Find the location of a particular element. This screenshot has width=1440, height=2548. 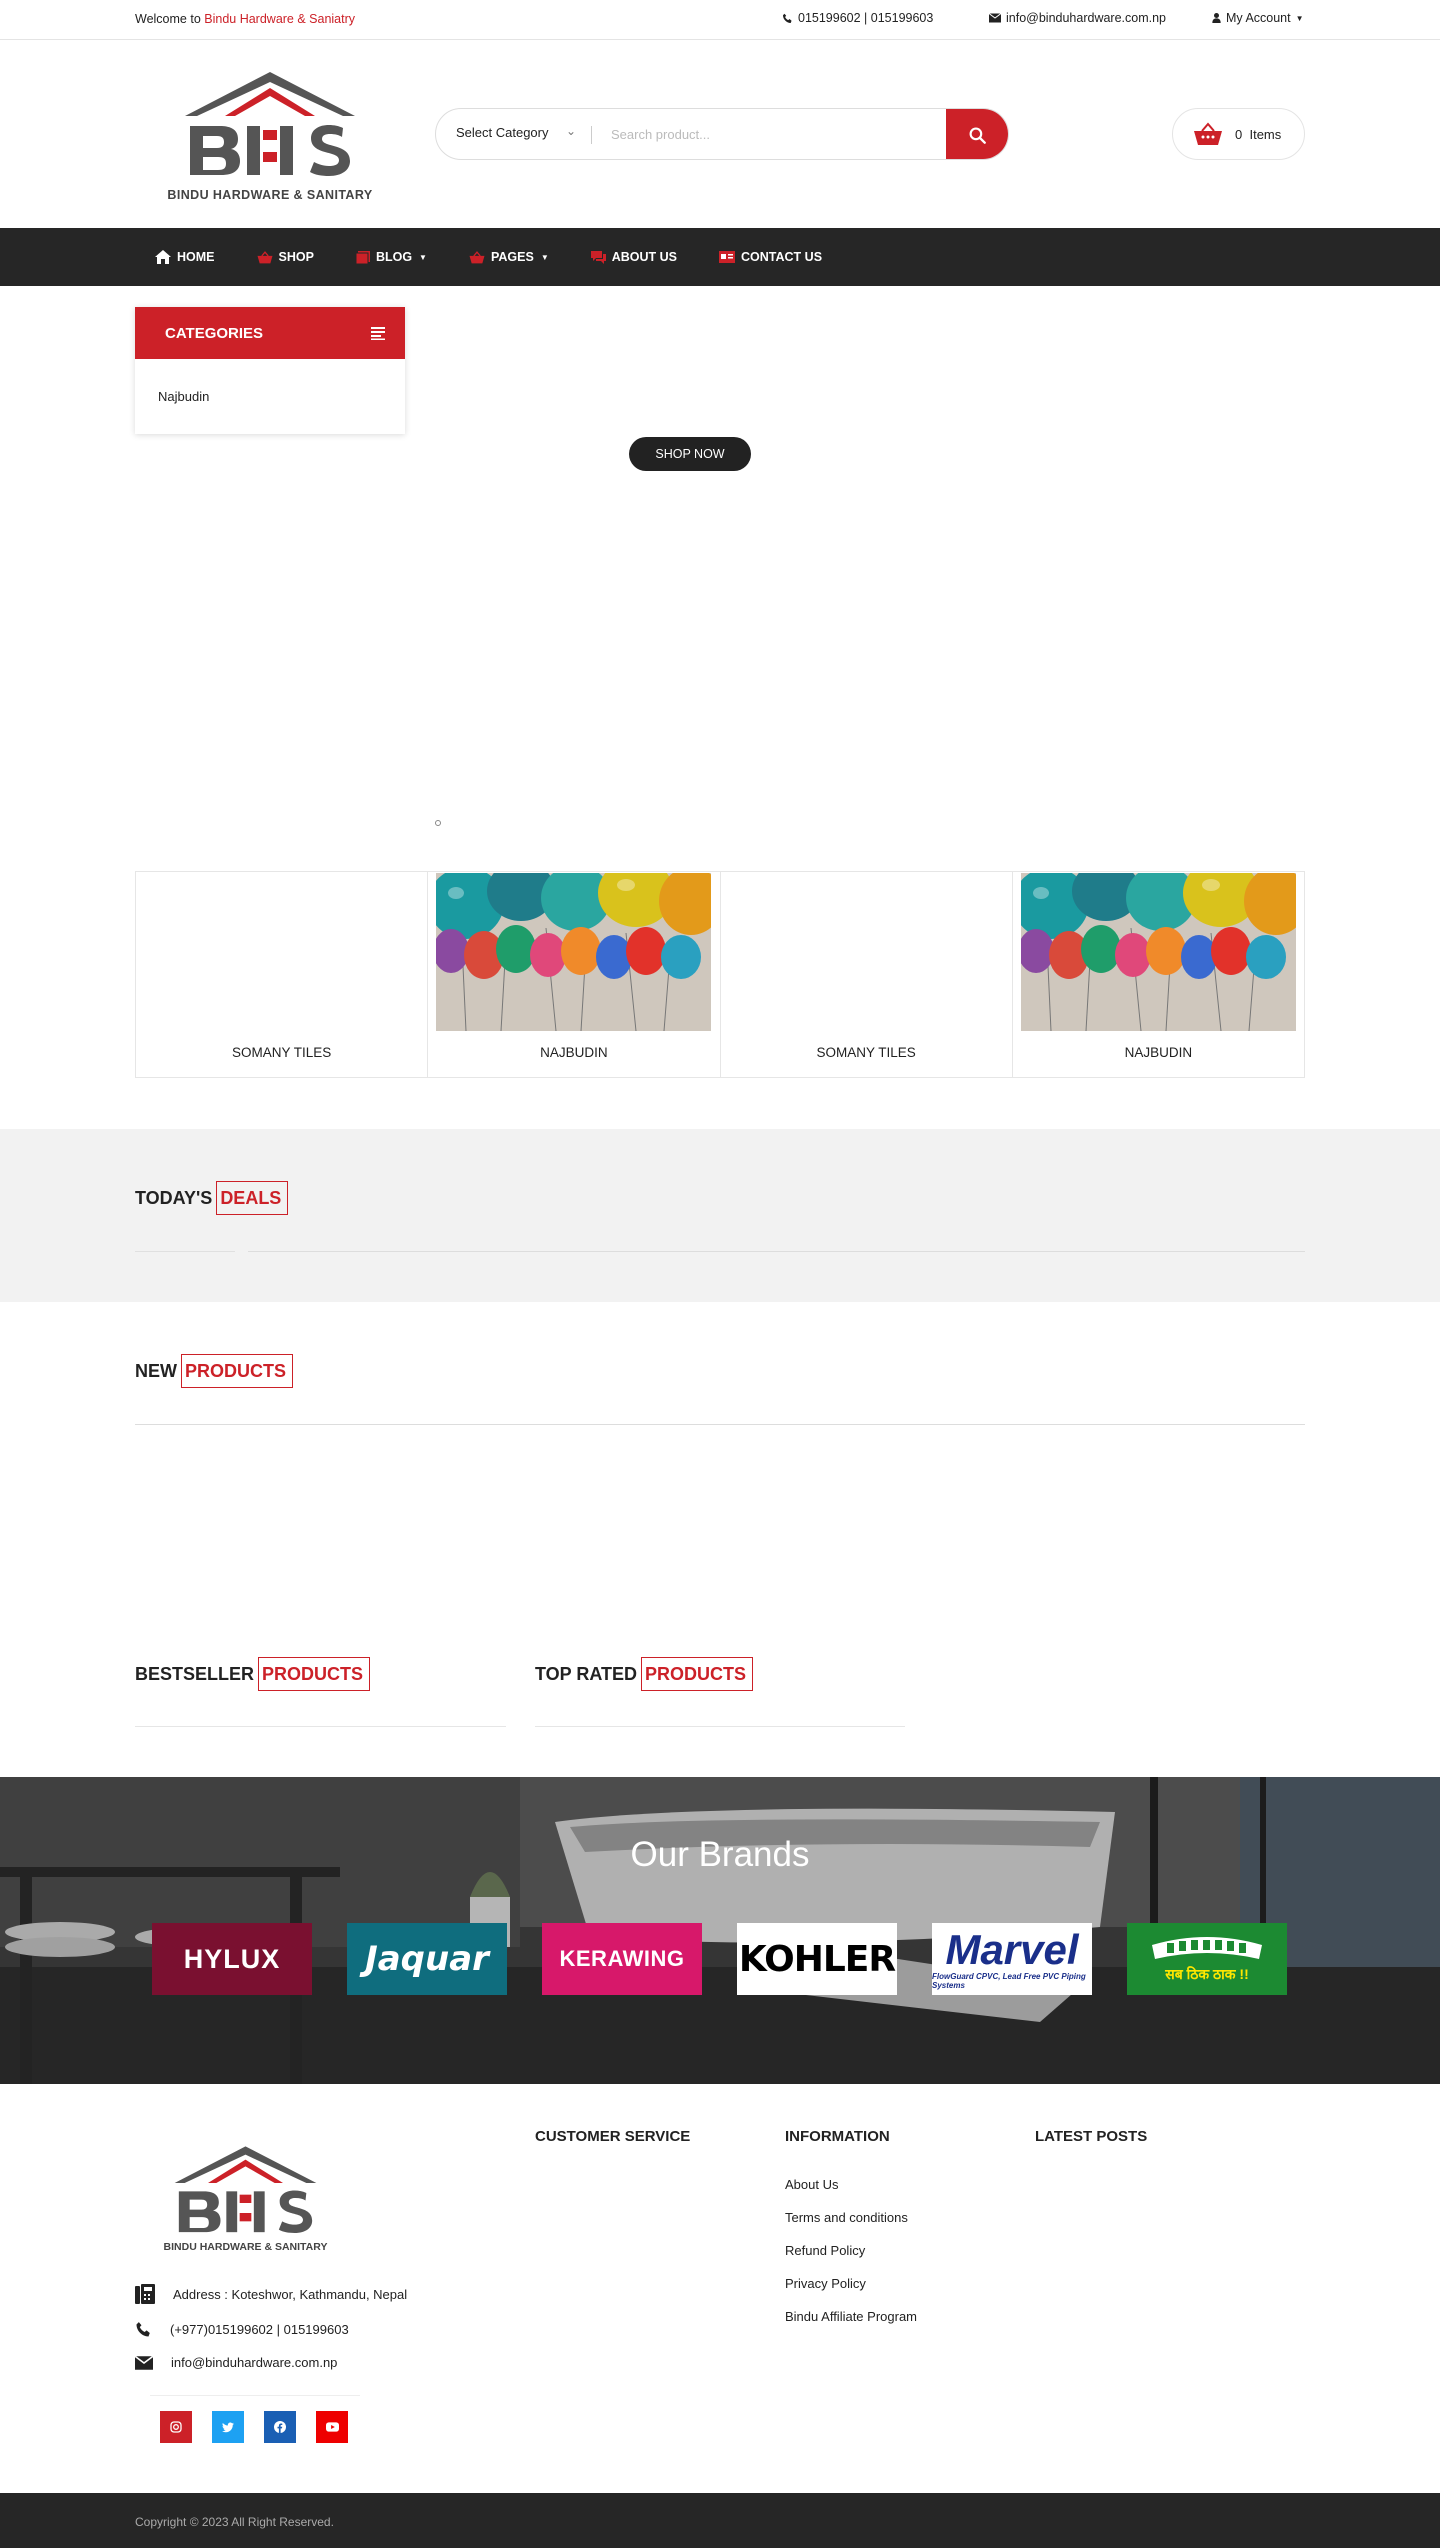

nav-contact: CONTACT US is located at coordinates (770, 257).